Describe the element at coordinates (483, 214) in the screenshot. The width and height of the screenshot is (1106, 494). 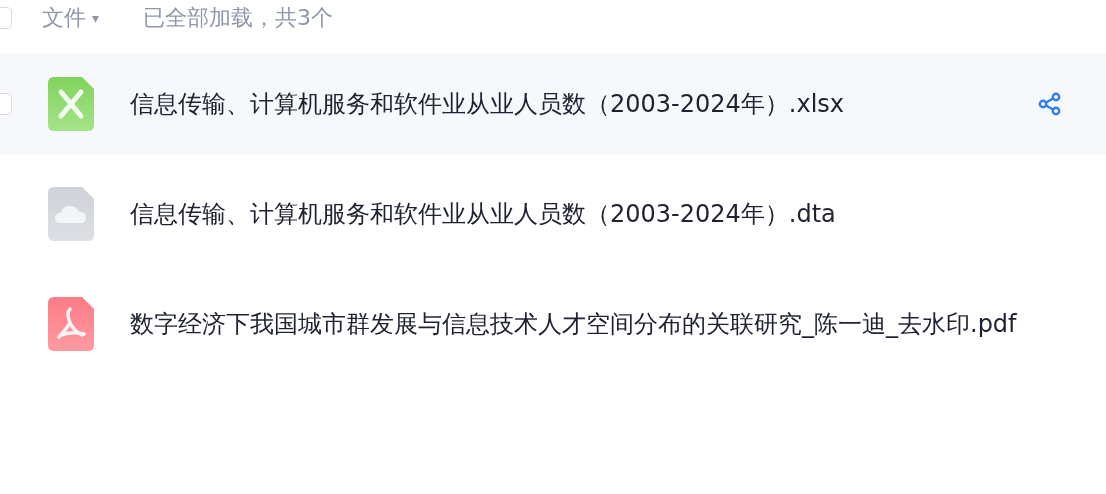
I see `file-name: 信息传输、计算机服务和软件业从业人员数（2003-2024年）.dta` at that location.